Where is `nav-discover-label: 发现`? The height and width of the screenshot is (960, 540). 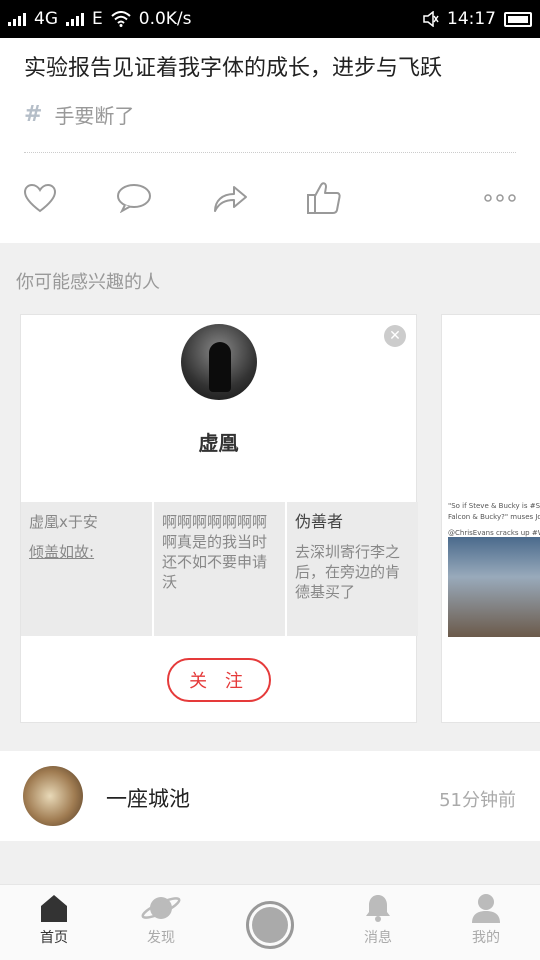
nav-discover-label: 发现 is located at coordinates (161, 938).